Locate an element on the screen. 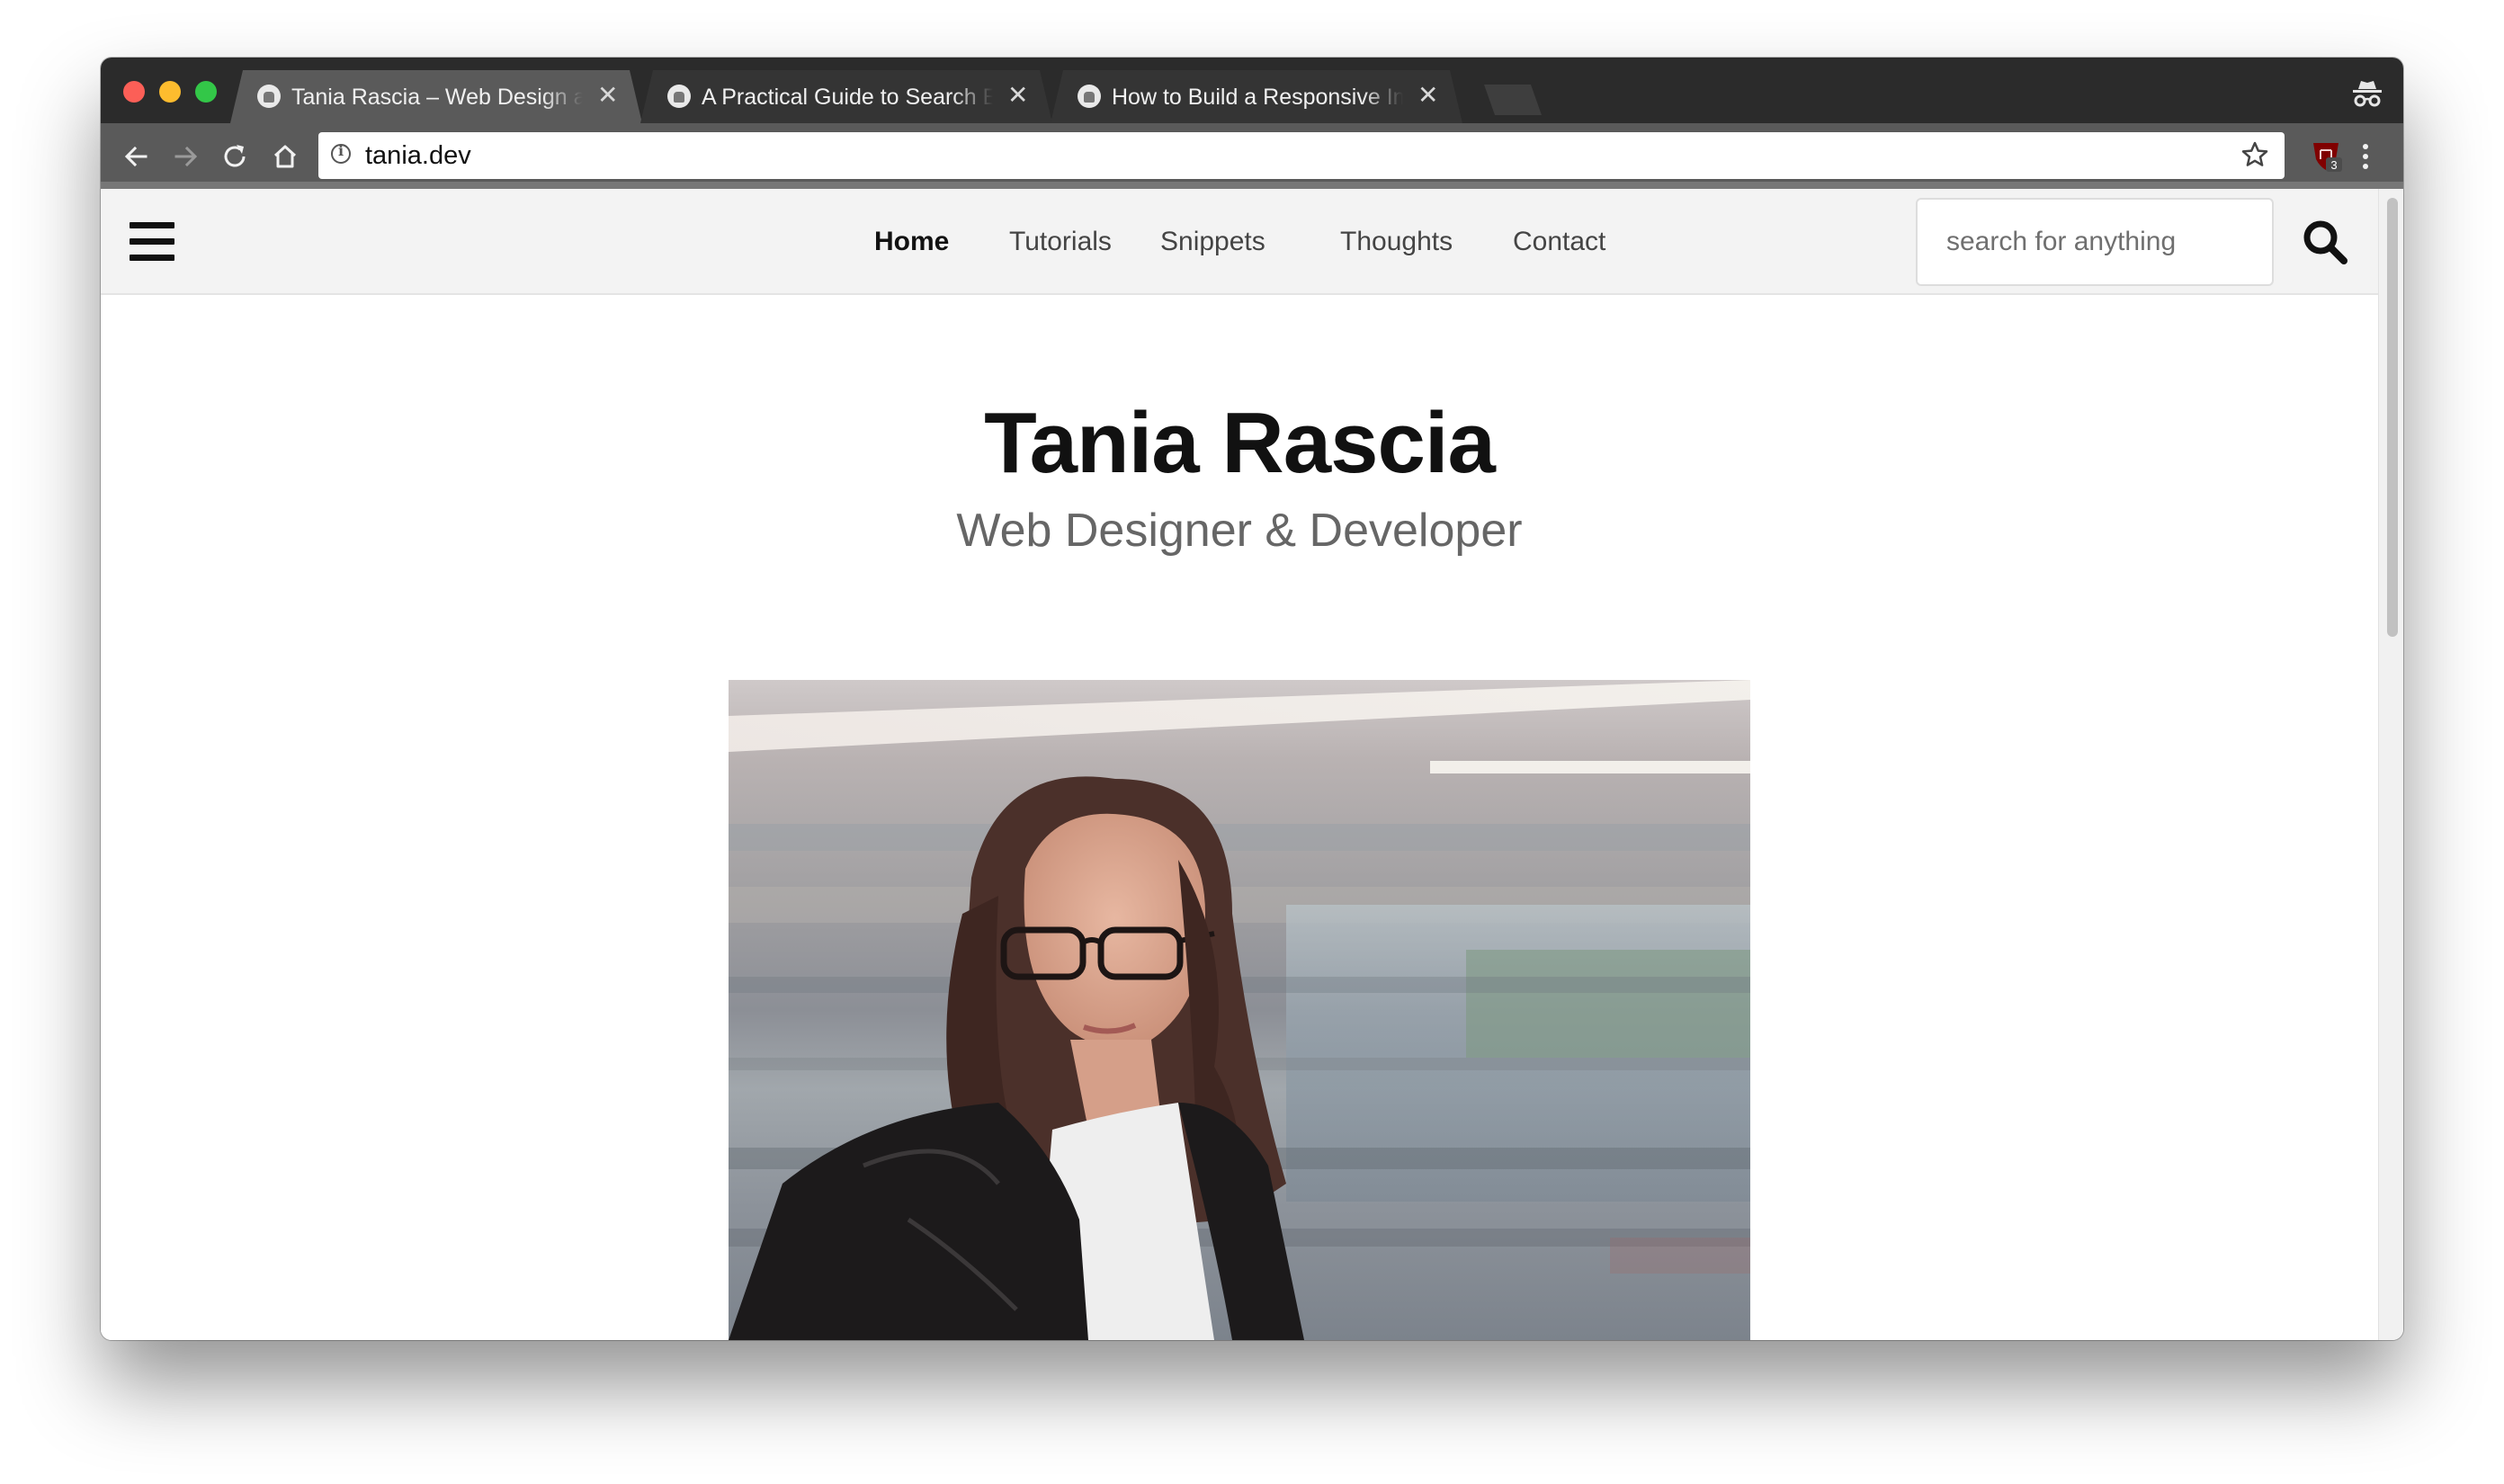  page-title: Tania Rascia is located at coordinates (1240, 443).